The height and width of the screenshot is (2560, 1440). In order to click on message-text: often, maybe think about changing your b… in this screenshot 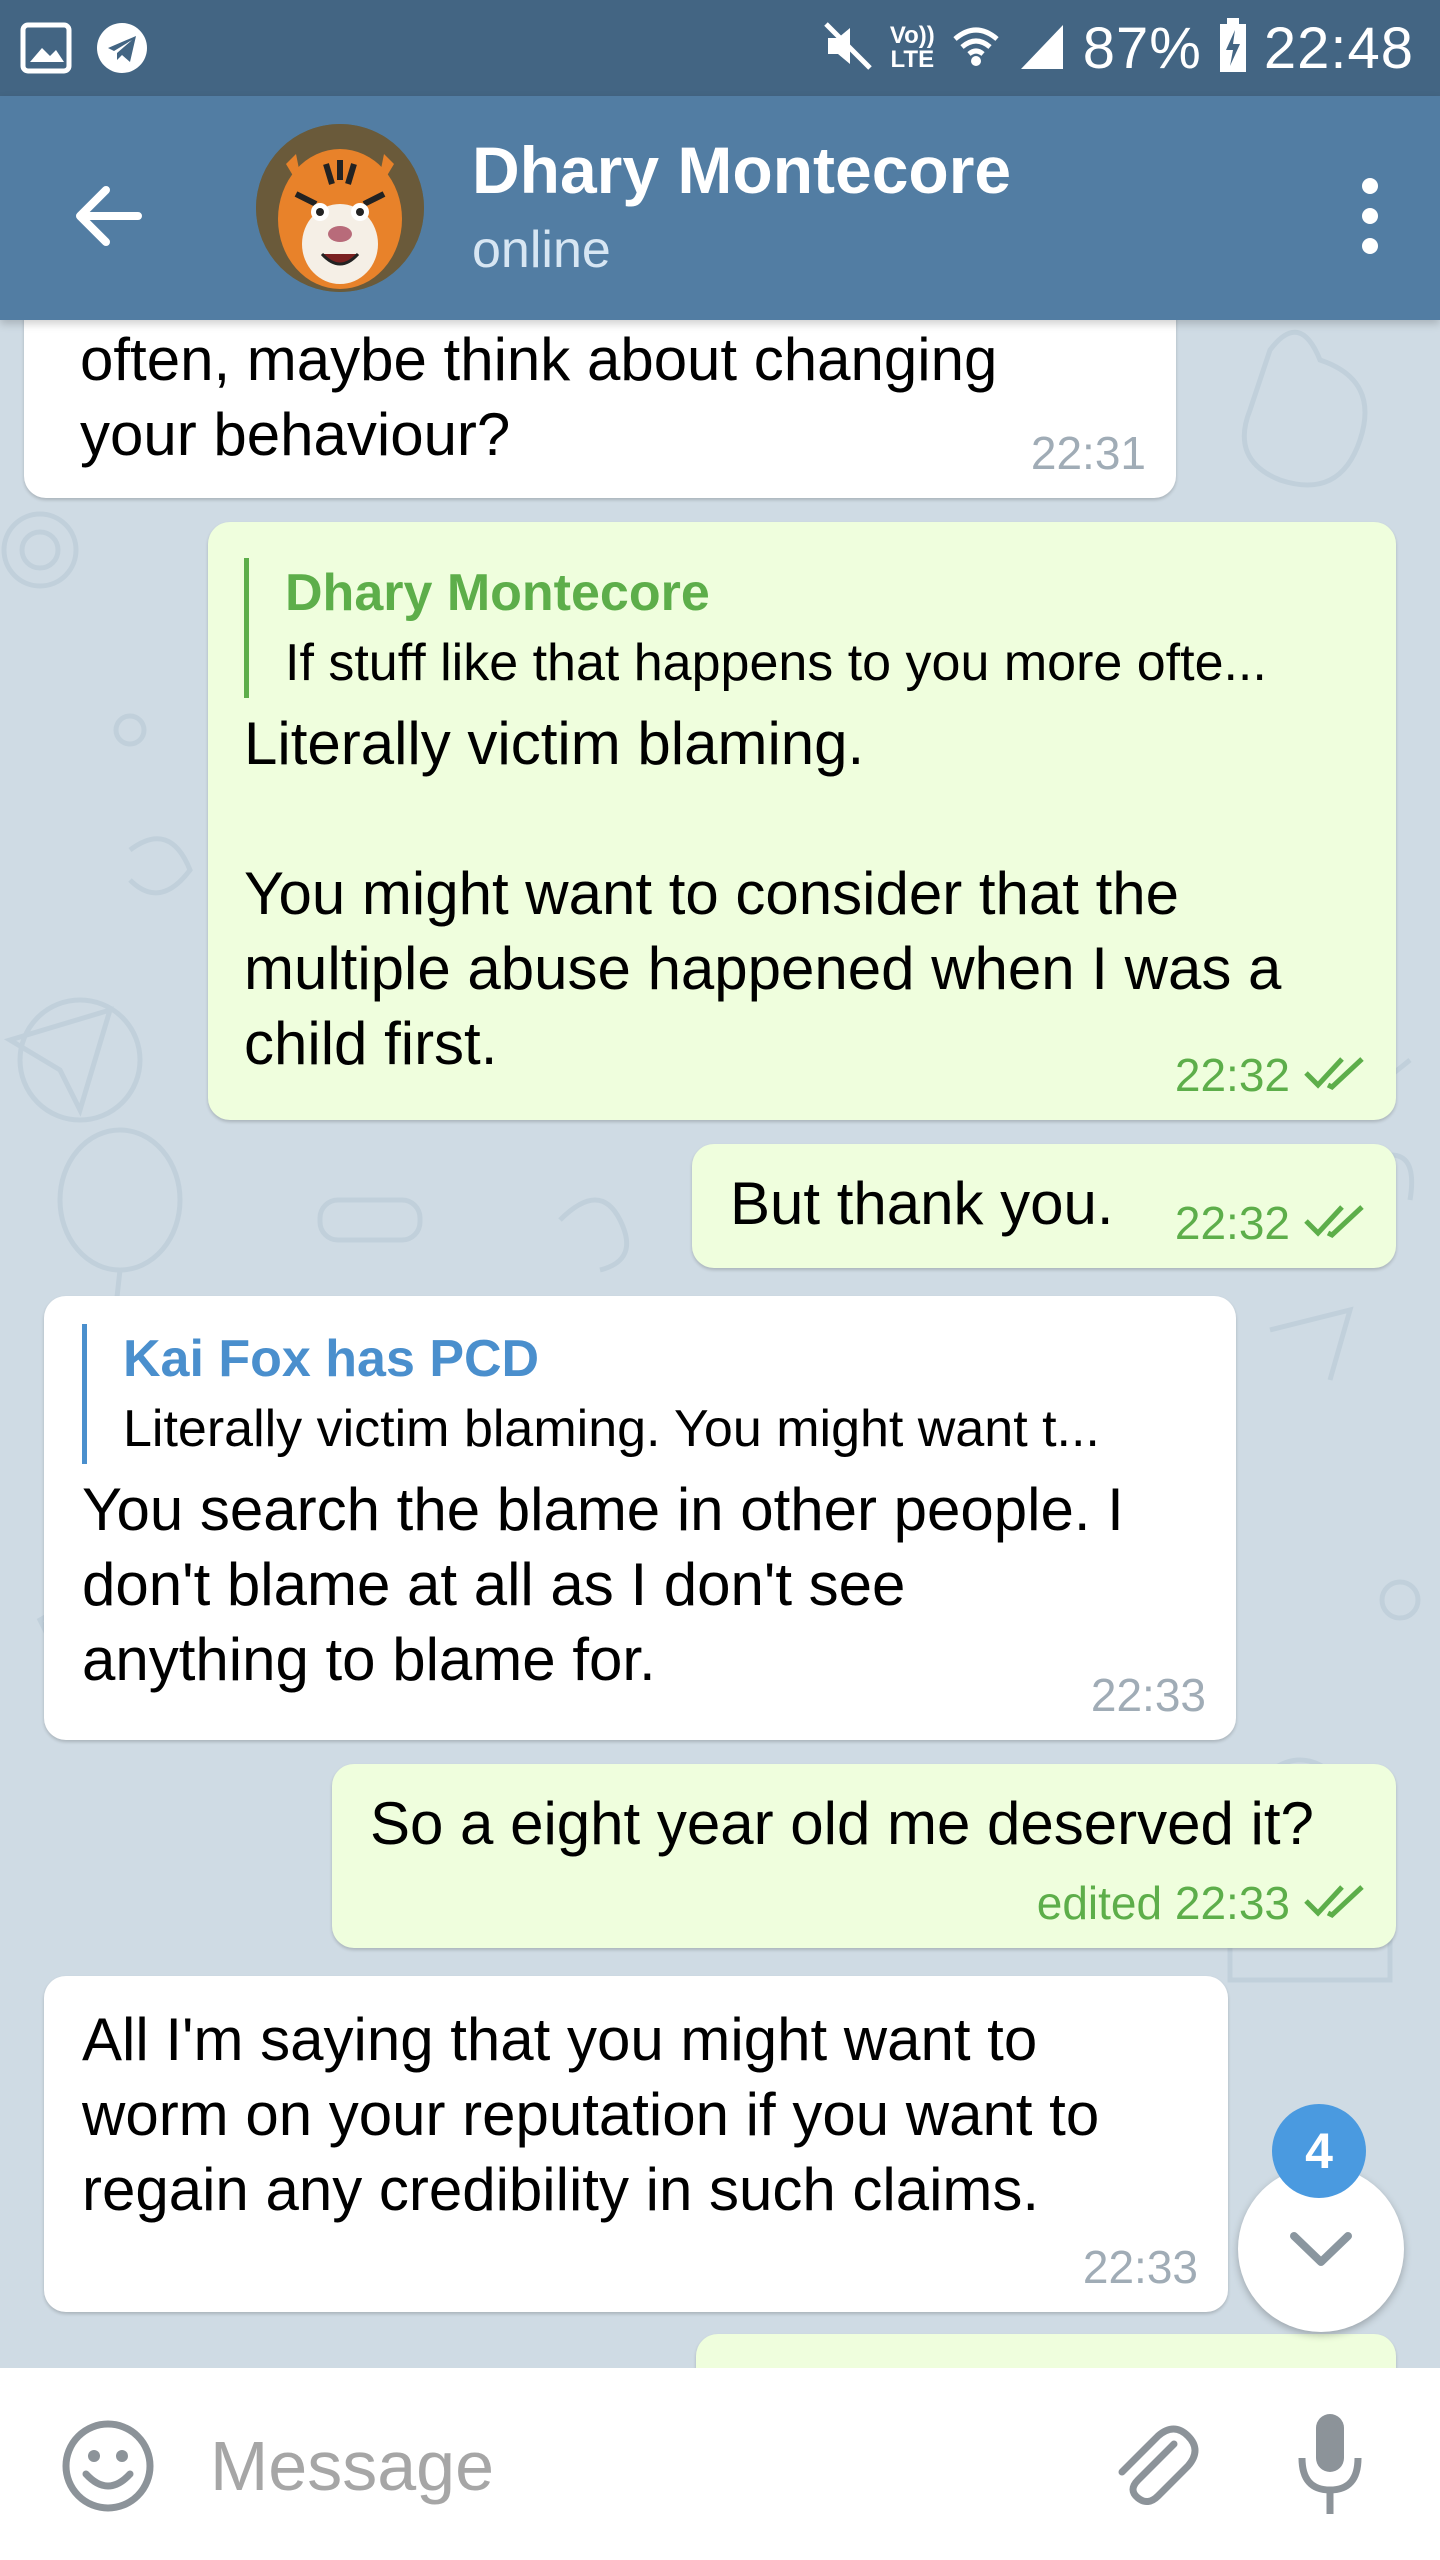, I will do `click(539, 397)`.